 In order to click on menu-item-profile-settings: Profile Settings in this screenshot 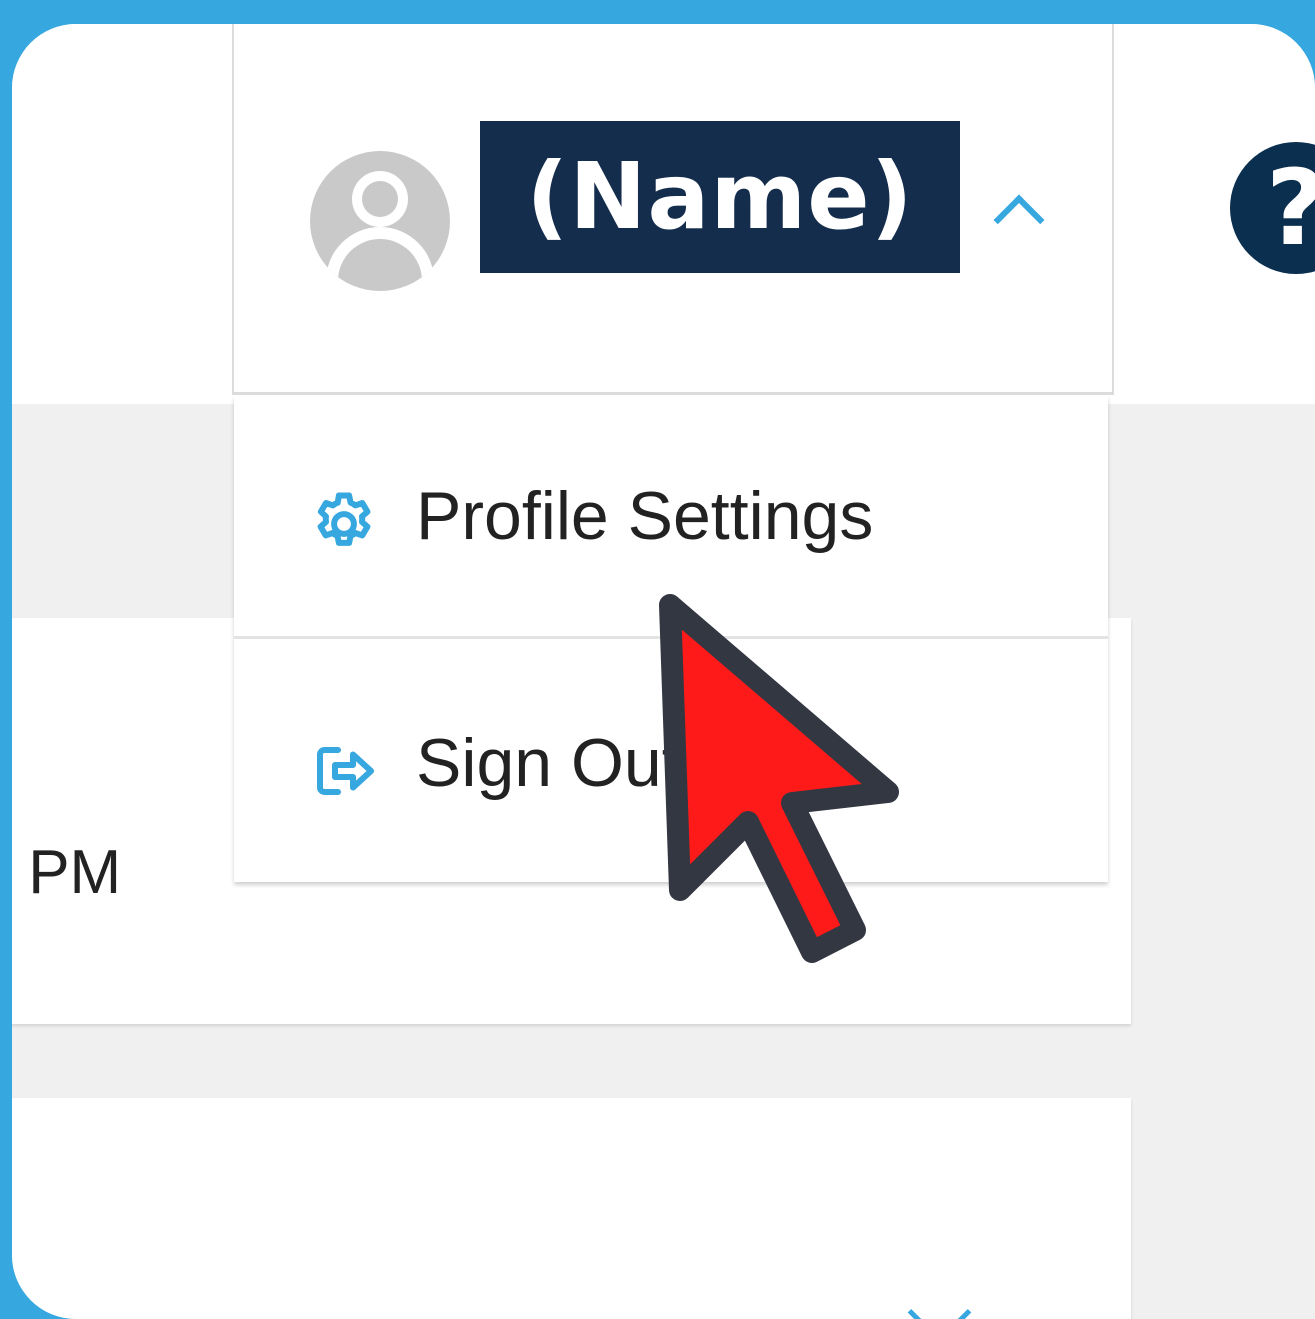, I will do `click(671, 517)`.